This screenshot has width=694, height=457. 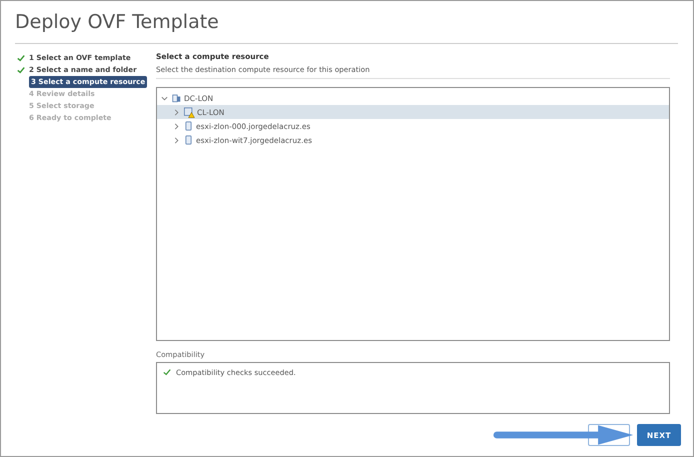 What do you see at coordinates (188, 112) in the screenshot?
I see `cluster-icon` at bounding box center [188, 112].